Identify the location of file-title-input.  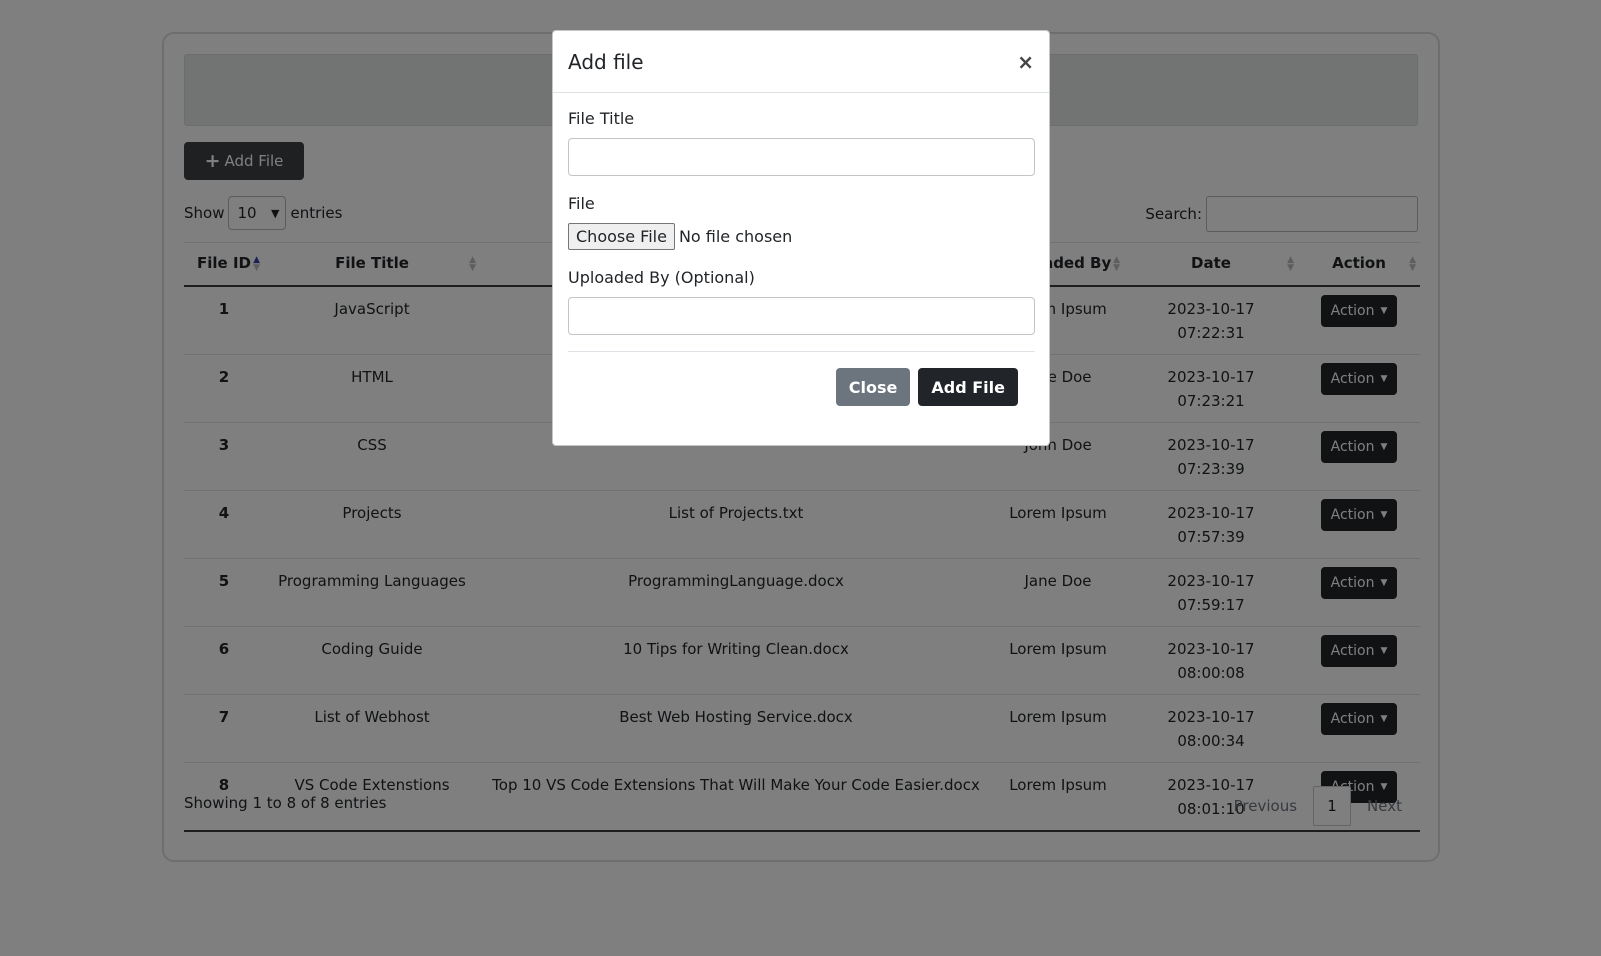
(801, 157).